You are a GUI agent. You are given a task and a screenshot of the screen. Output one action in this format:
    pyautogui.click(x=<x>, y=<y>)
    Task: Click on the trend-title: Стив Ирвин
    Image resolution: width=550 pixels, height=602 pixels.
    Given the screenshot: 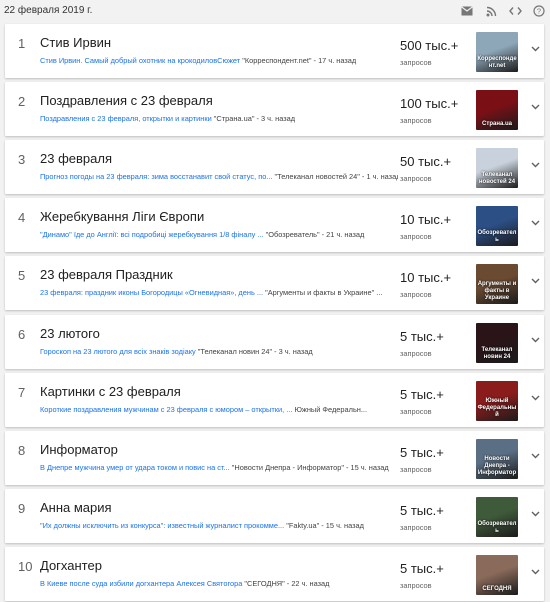 What is the action you would take?
    pyautogui.click(x=75, y=42)
    